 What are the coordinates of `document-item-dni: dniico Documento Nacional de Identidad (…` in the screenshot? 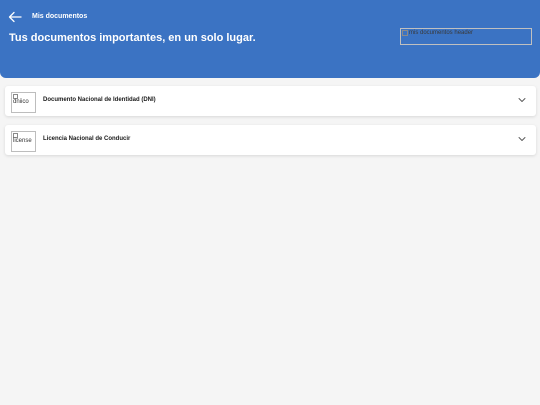 It's located at (270, 101).